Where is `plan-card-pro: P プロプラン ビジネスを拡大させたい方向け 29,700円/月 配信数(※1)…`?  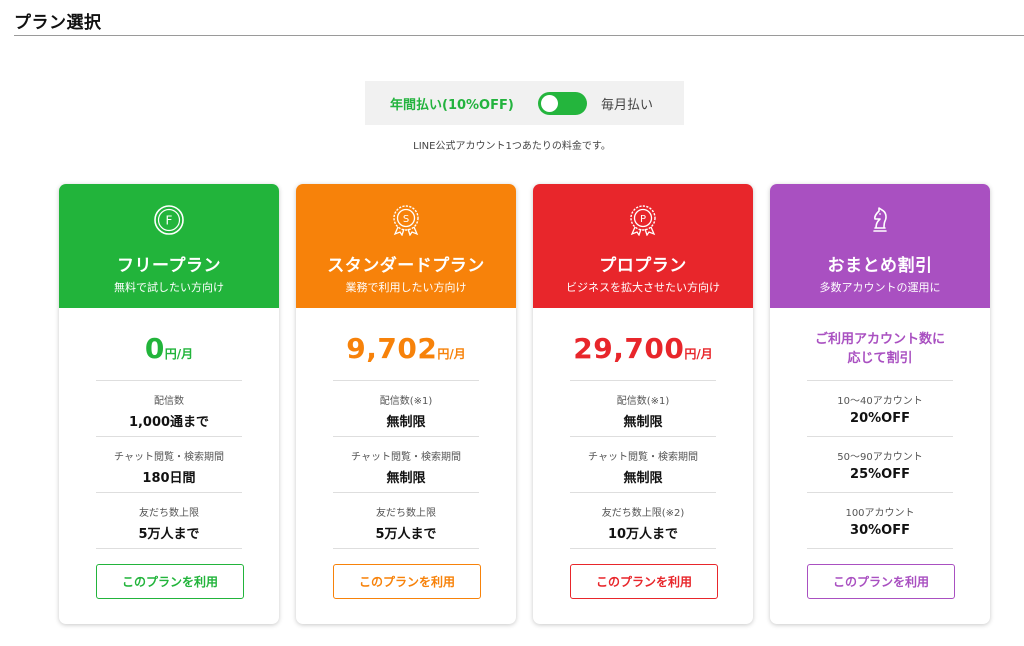
plan-card-pro: P プロプラン ビジネスを拡大させたい方向け 29,700円/月 配信数(※1)… is located at coordinates (643, 404).